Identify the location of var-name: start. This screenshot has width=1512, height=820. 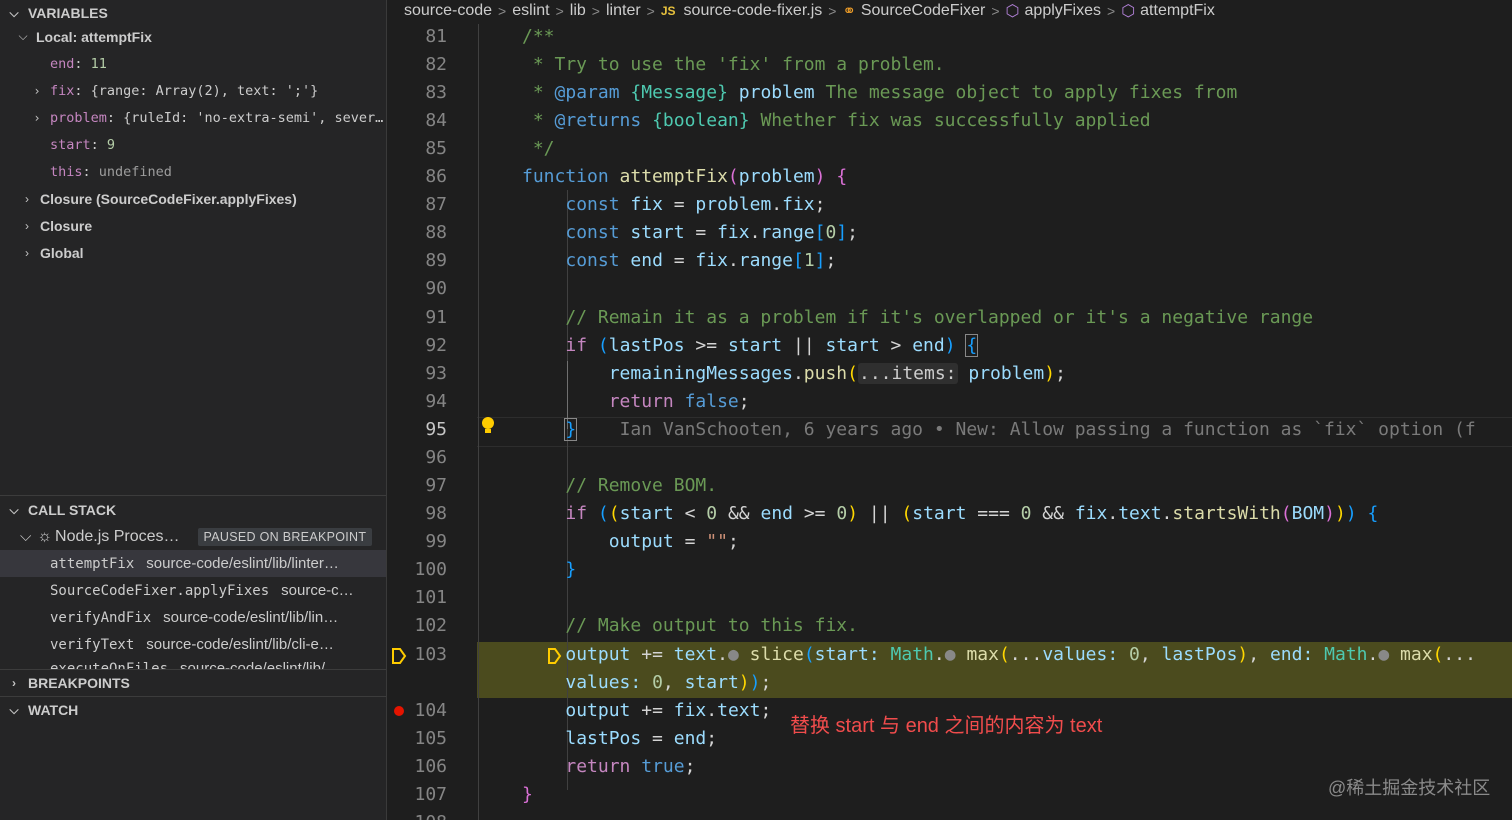
(70, 144).